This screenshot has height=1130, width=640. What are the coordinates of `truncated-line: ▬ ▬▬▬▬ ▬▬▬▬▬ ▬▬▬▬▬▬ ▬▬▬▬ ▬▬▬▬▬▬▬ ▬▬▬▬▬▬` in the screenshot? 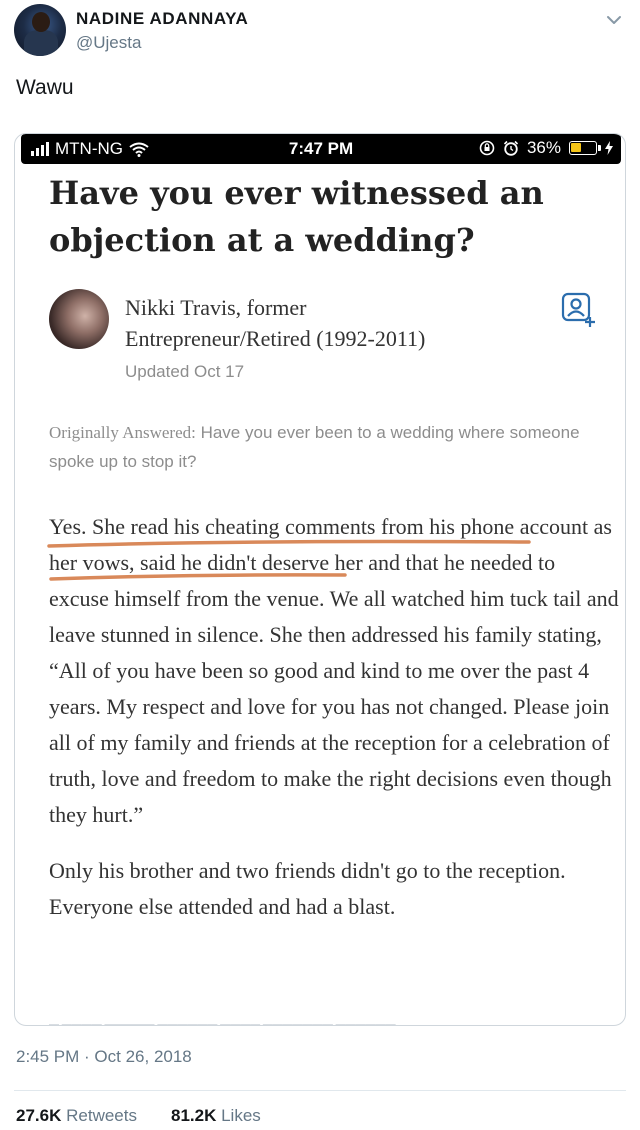 It's located at (222, 1022).